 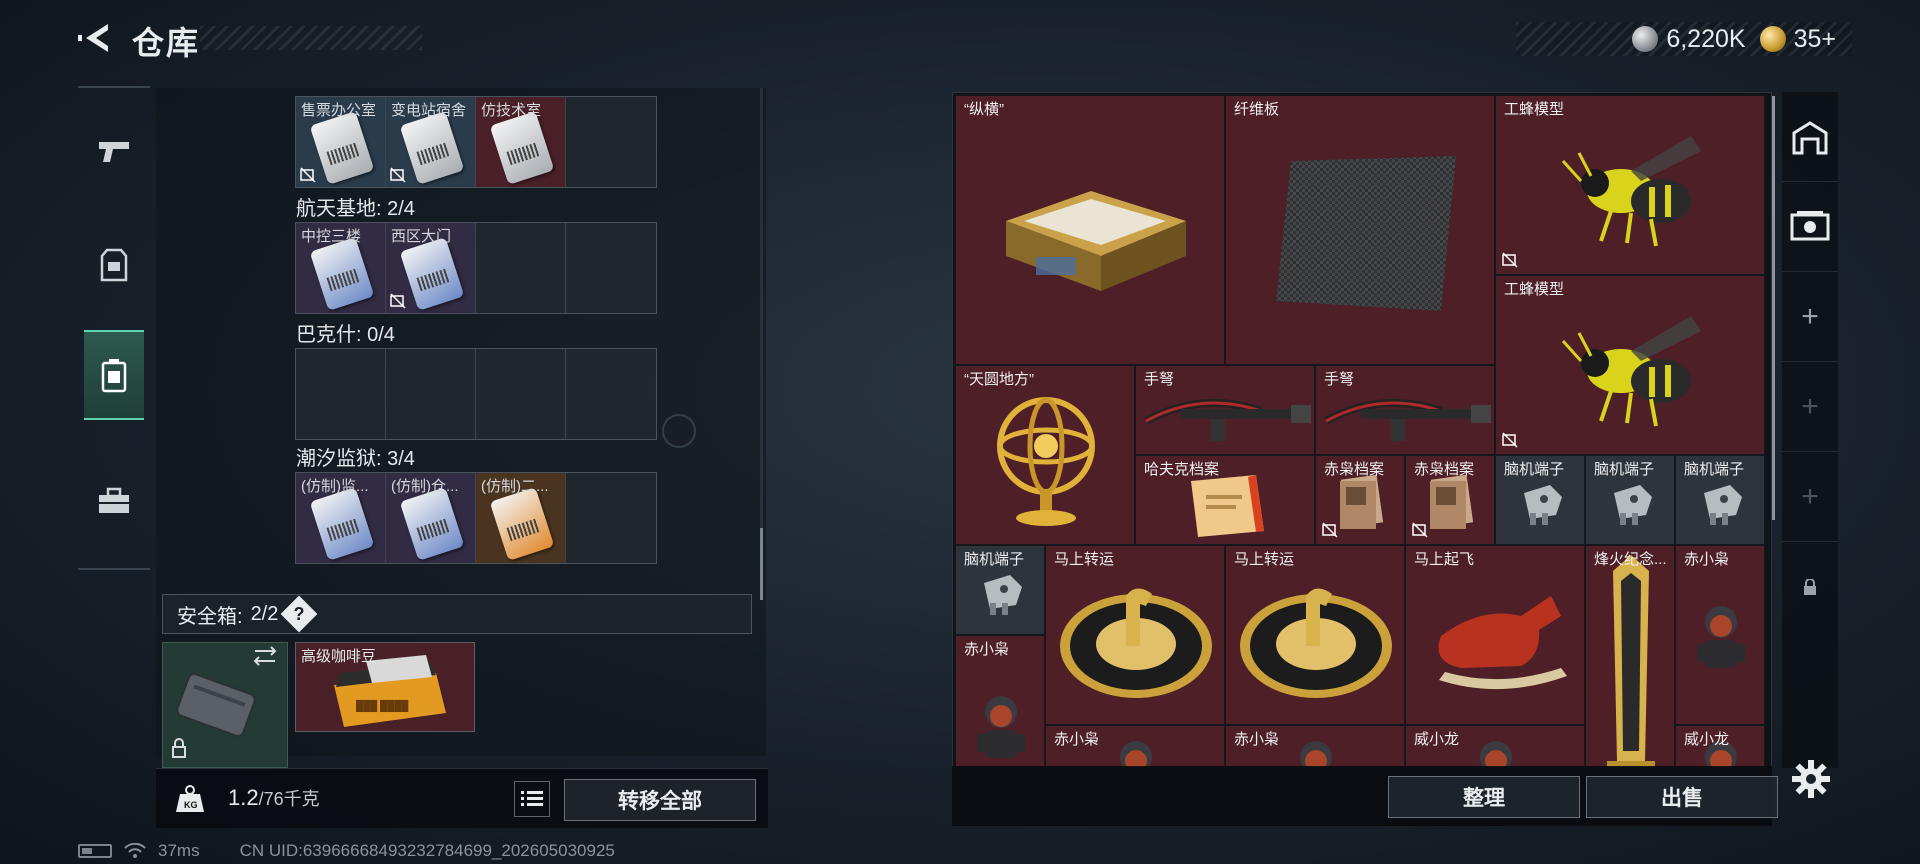 I want to click on wifi-icon, so click(x=135, y=850).